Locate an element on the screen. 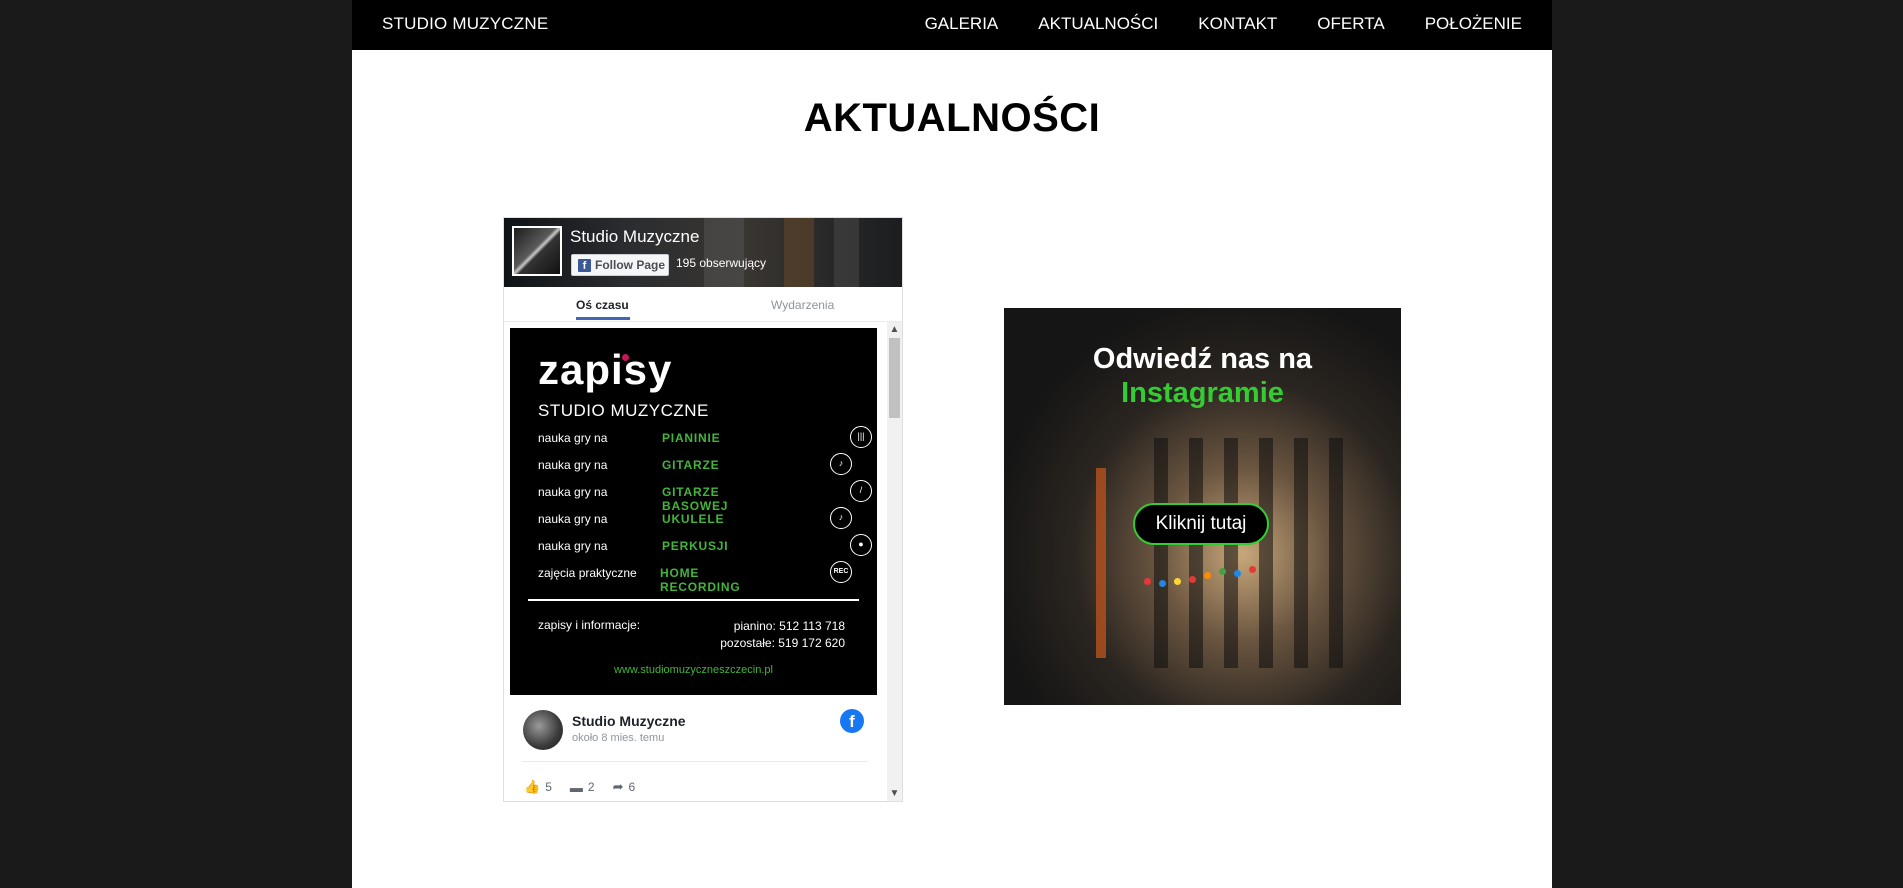  instagram-card: Odwiedź nas na Instagramie Kliknij tutaj is located at coordinates (1202, 506).